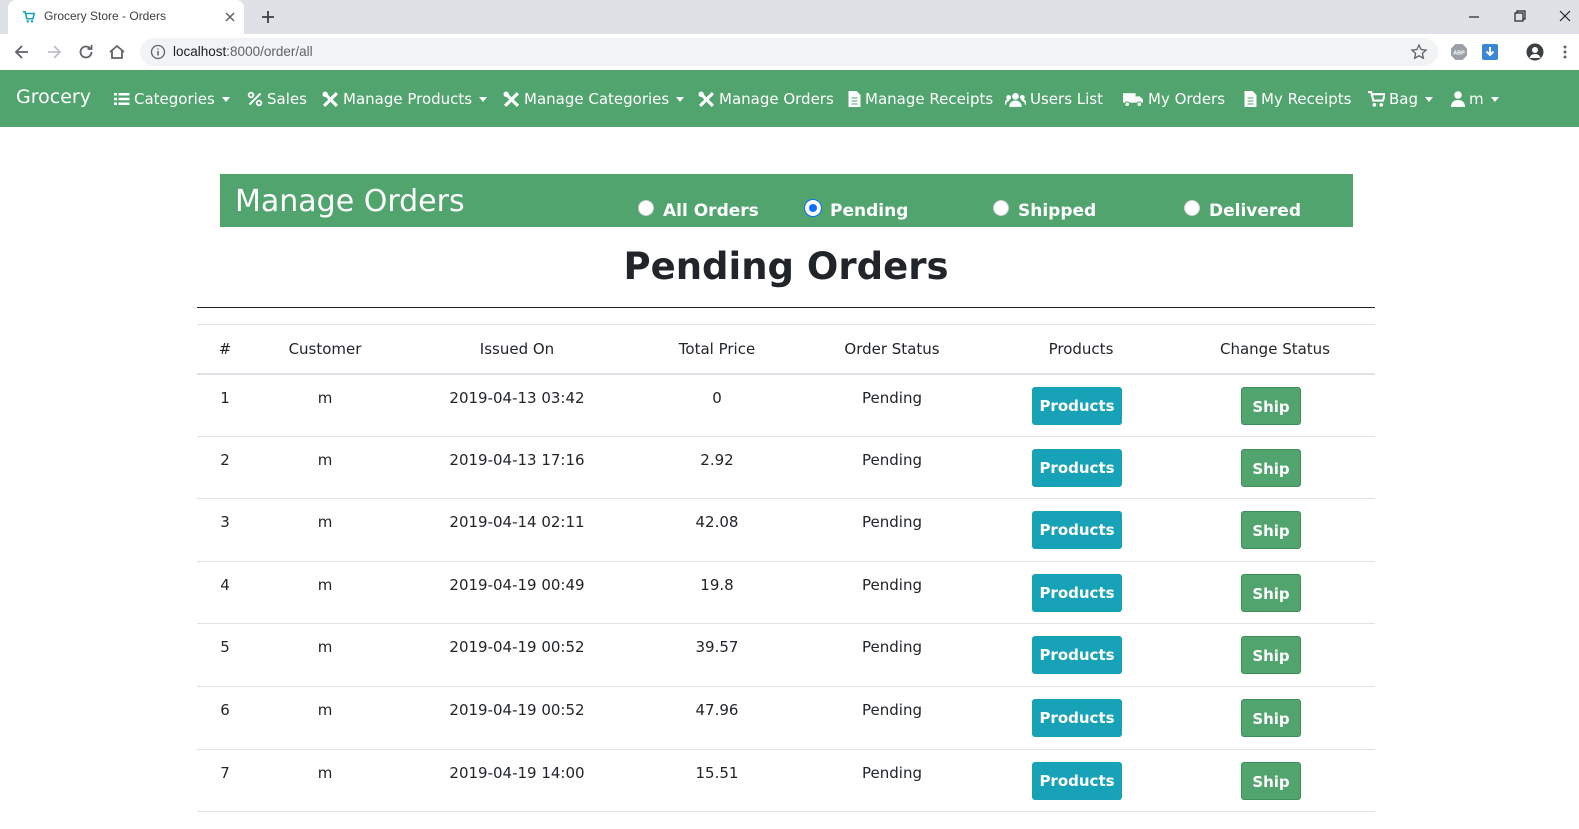  What do you see at coordinates (158, 52) in the screenshot?
I see `info-icon` at bounding box center [158, 52].